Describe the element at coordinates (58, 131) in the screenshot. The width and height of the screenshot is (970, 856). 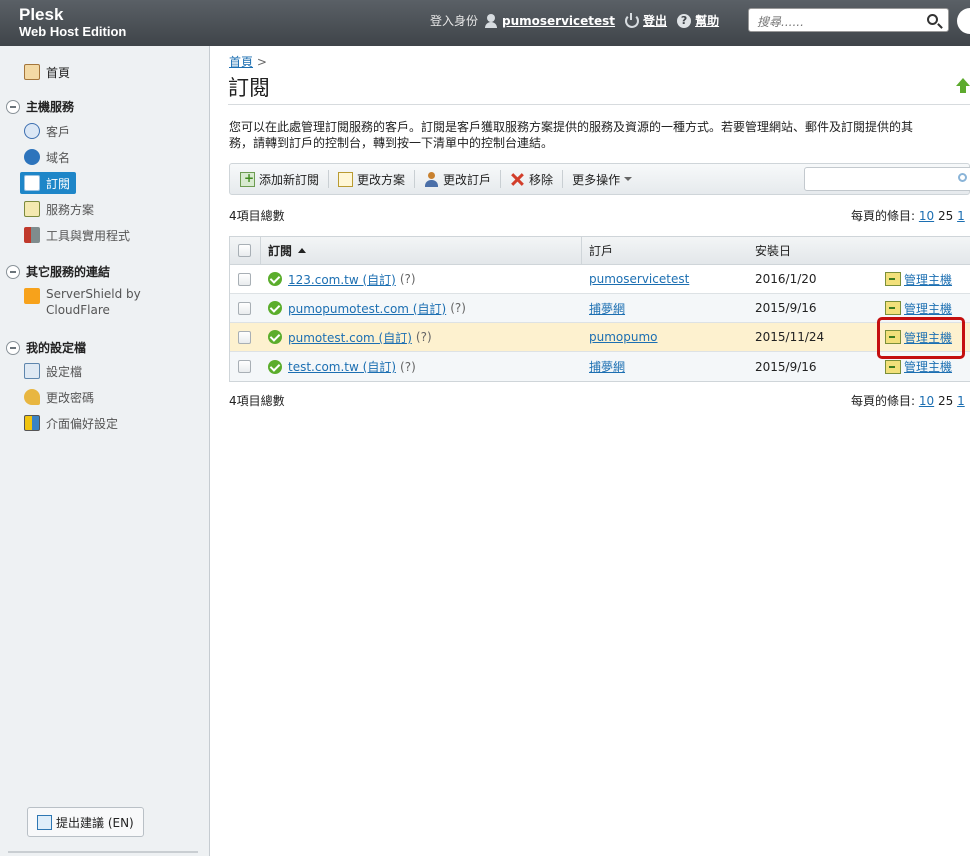
I see `sidebar-item-label: 客戶` at that location.